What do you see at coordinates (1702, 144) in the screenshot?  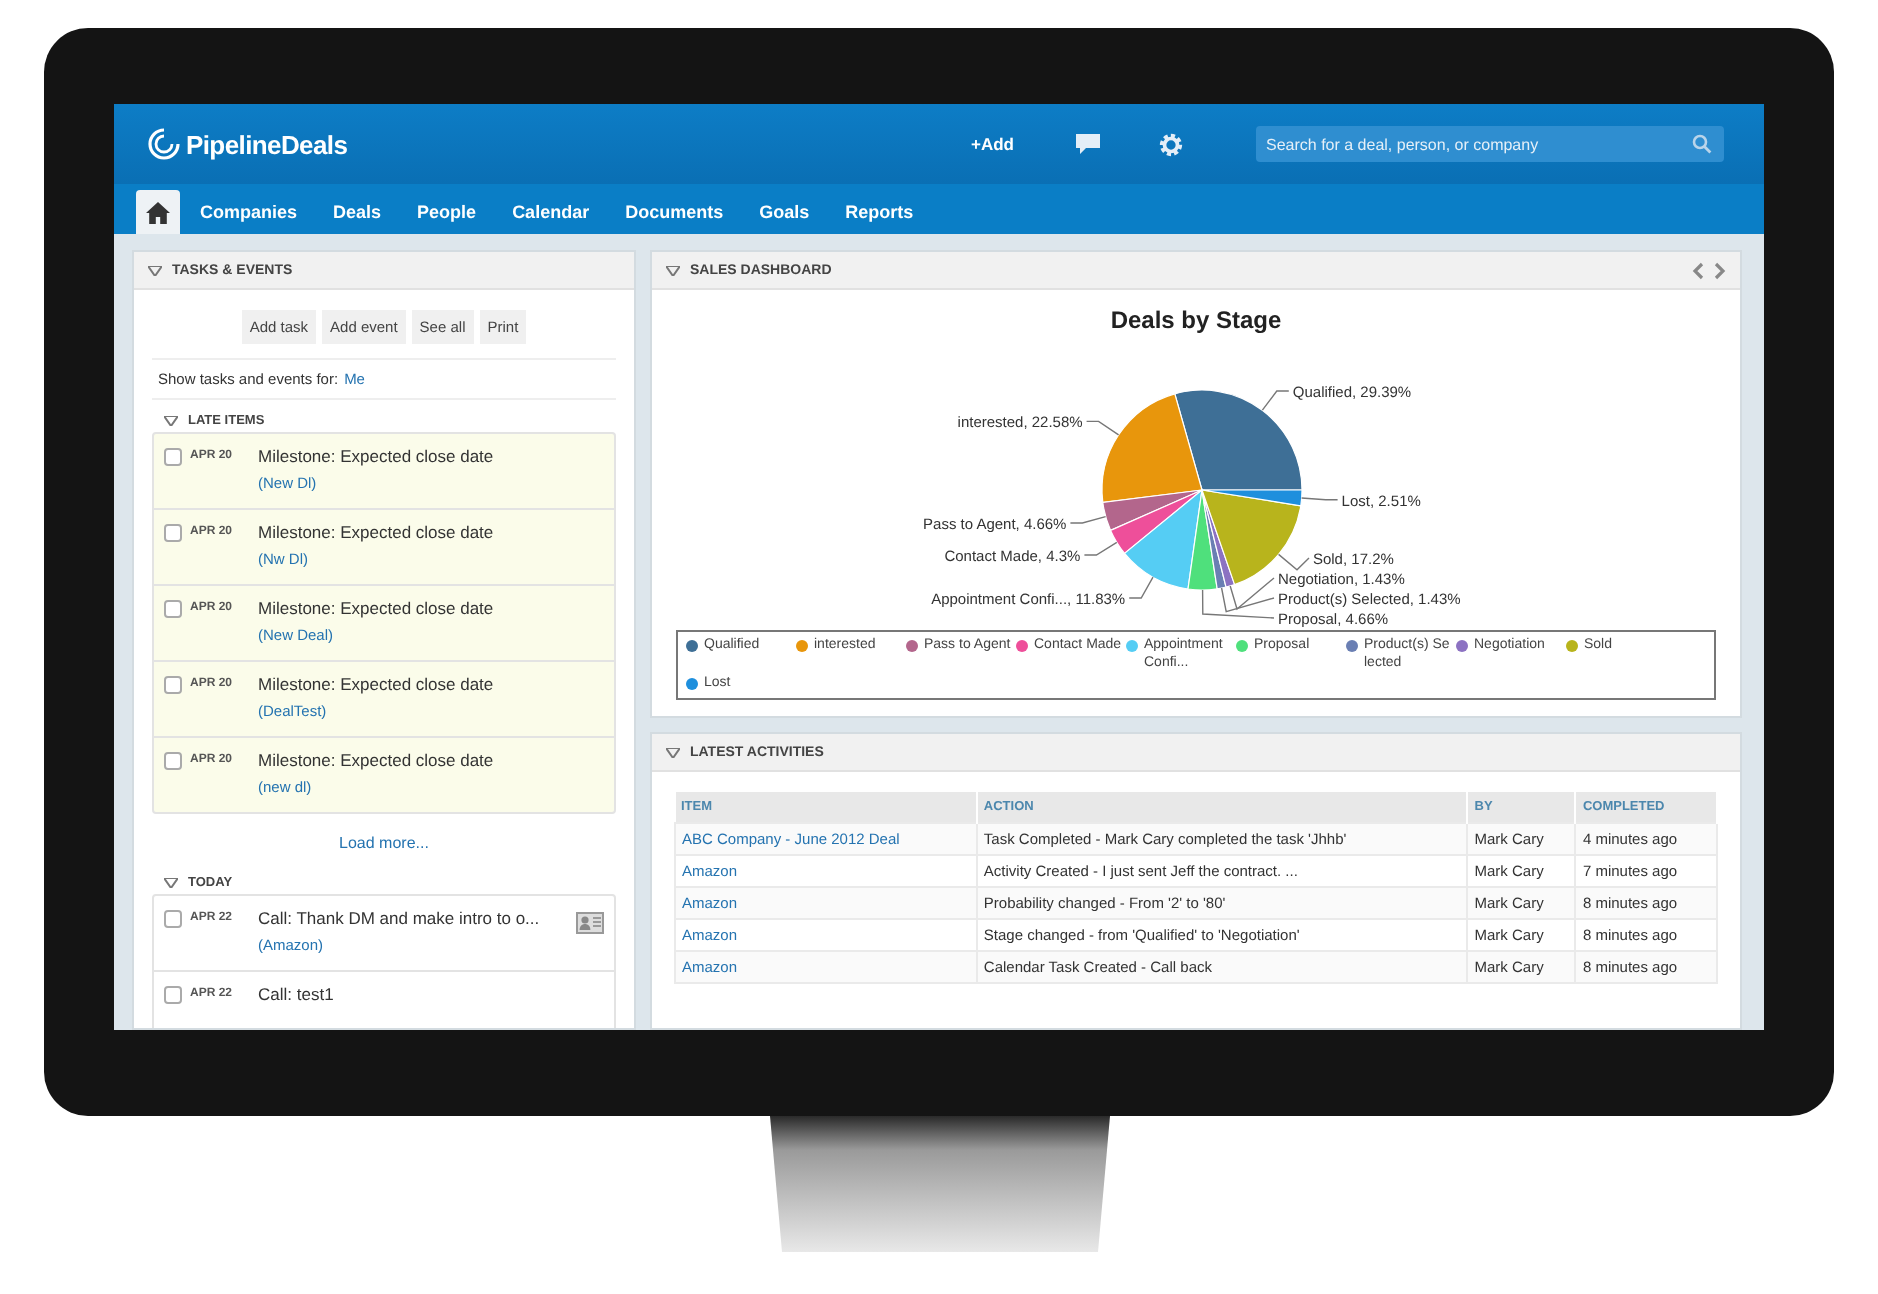 I see `search-icon` at bounding box center [1702, 144].